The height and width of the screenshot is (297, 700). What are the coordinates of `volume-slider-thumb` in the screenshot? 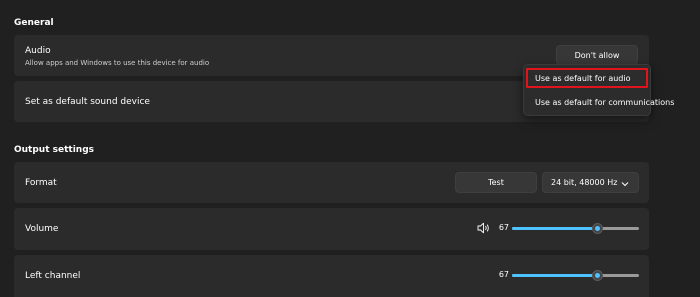 It's located at (598, 228).